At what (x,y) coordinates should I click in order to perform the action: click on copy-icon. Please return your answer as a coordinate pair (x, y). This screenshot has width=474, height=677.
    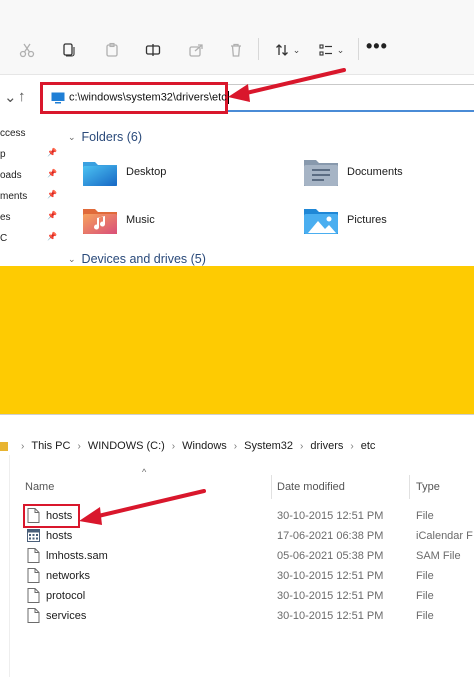
    Looking at the image, I should click on (68, 50).